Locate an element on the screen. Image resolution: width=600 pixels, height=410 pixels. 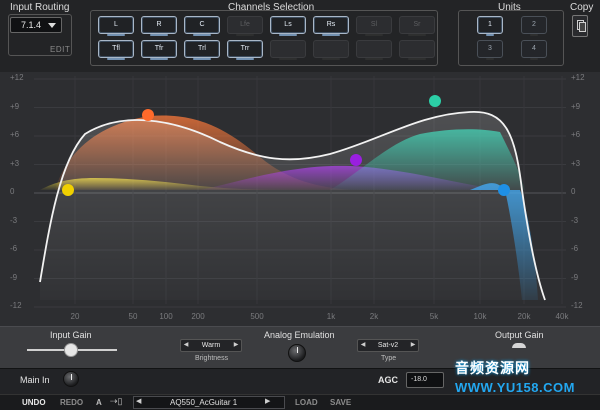
input-routing-value: 7.1.4 is located at coordinates (31, 25).